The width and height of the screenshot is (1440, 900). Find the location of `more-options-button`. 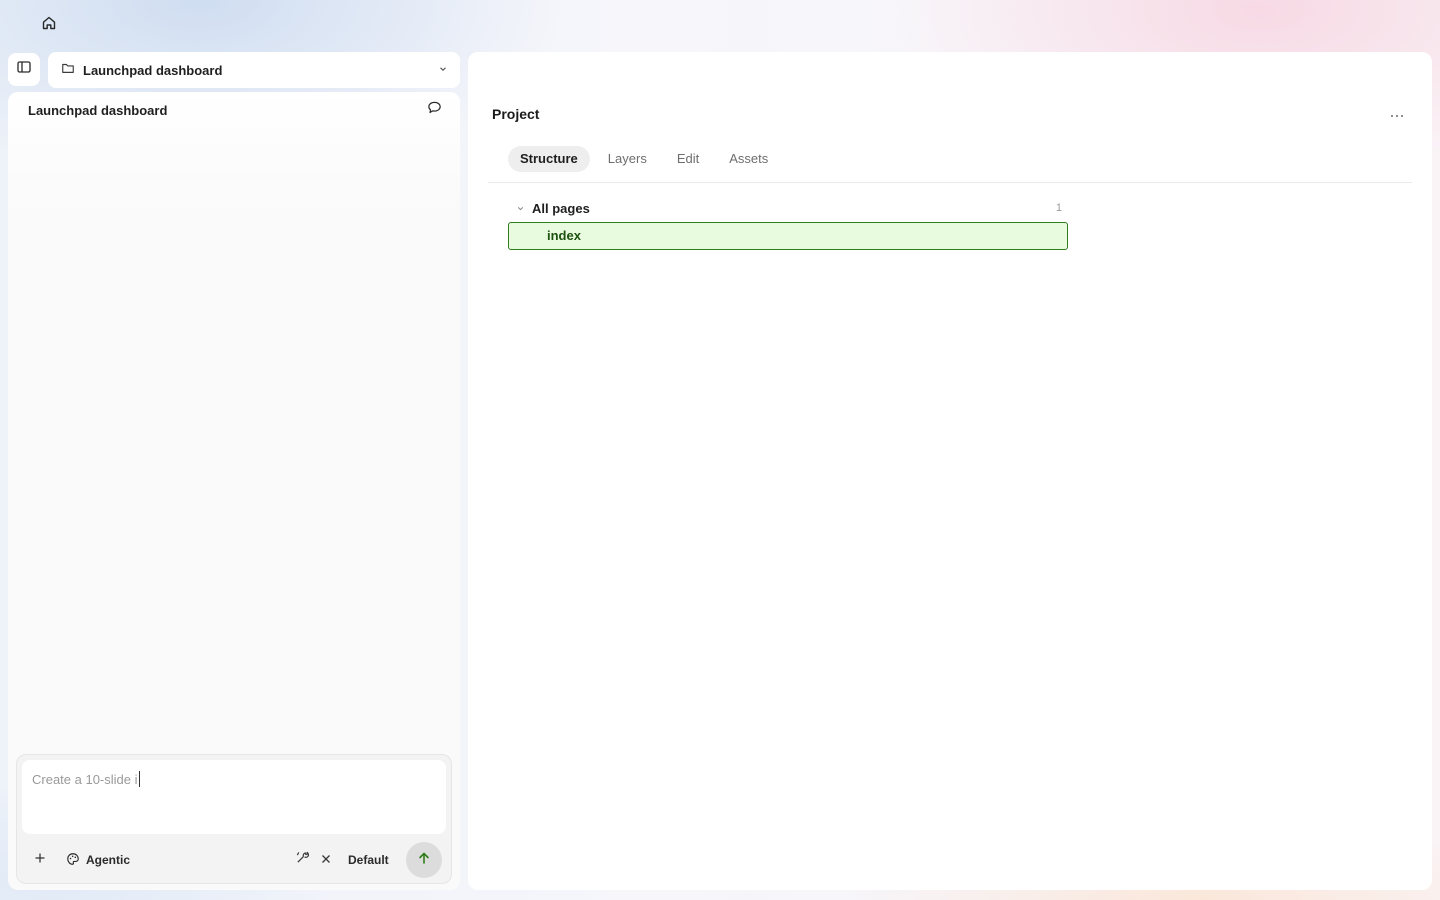

more-options-button is located at coordinates (1397, 114).